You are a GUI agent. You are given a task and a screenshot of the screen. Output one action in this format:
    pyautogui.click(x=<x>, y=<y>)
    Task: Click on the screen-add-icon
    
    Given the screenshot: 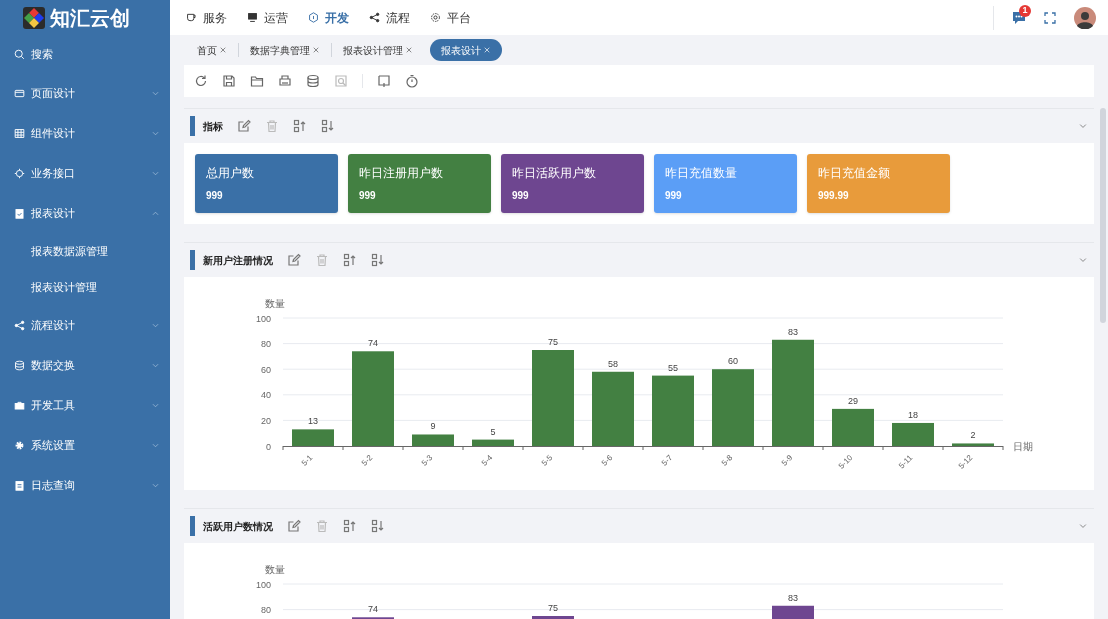 What is the action you would take?
    pyautogui.click(x=384, y=81)
    